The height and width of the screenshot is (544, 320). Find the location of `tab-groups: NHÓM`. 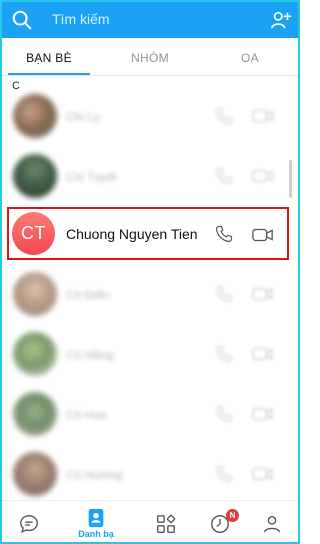

tab-groups: NHÓM is located at coordinates (150, 57).